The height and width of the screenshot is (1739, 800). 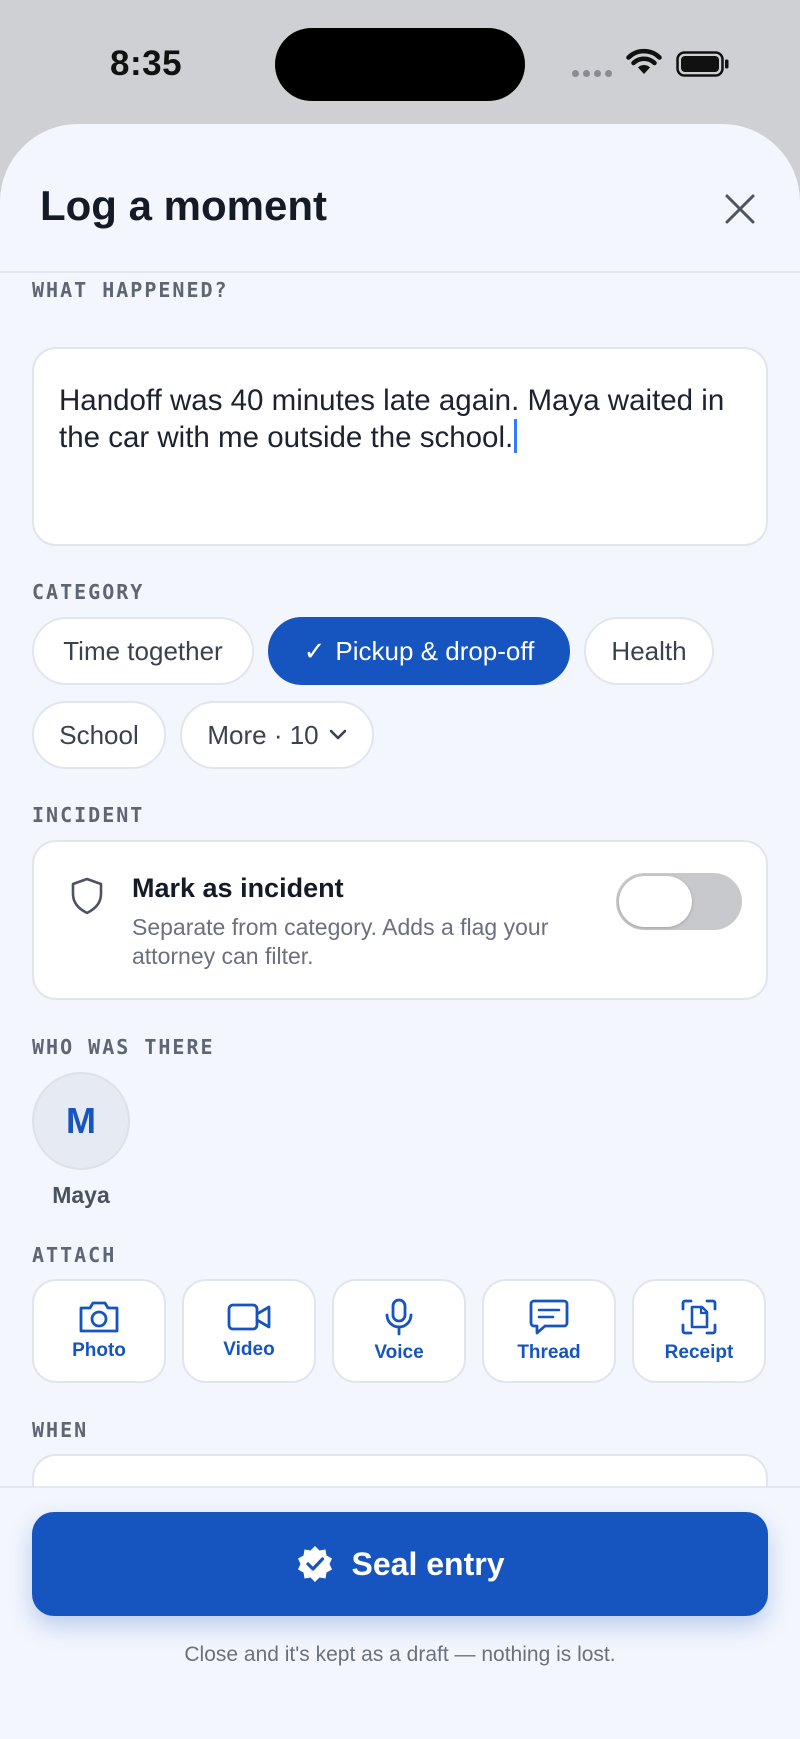 I want to click on attach-label-text: Voice, so click(x=399, y=1352).